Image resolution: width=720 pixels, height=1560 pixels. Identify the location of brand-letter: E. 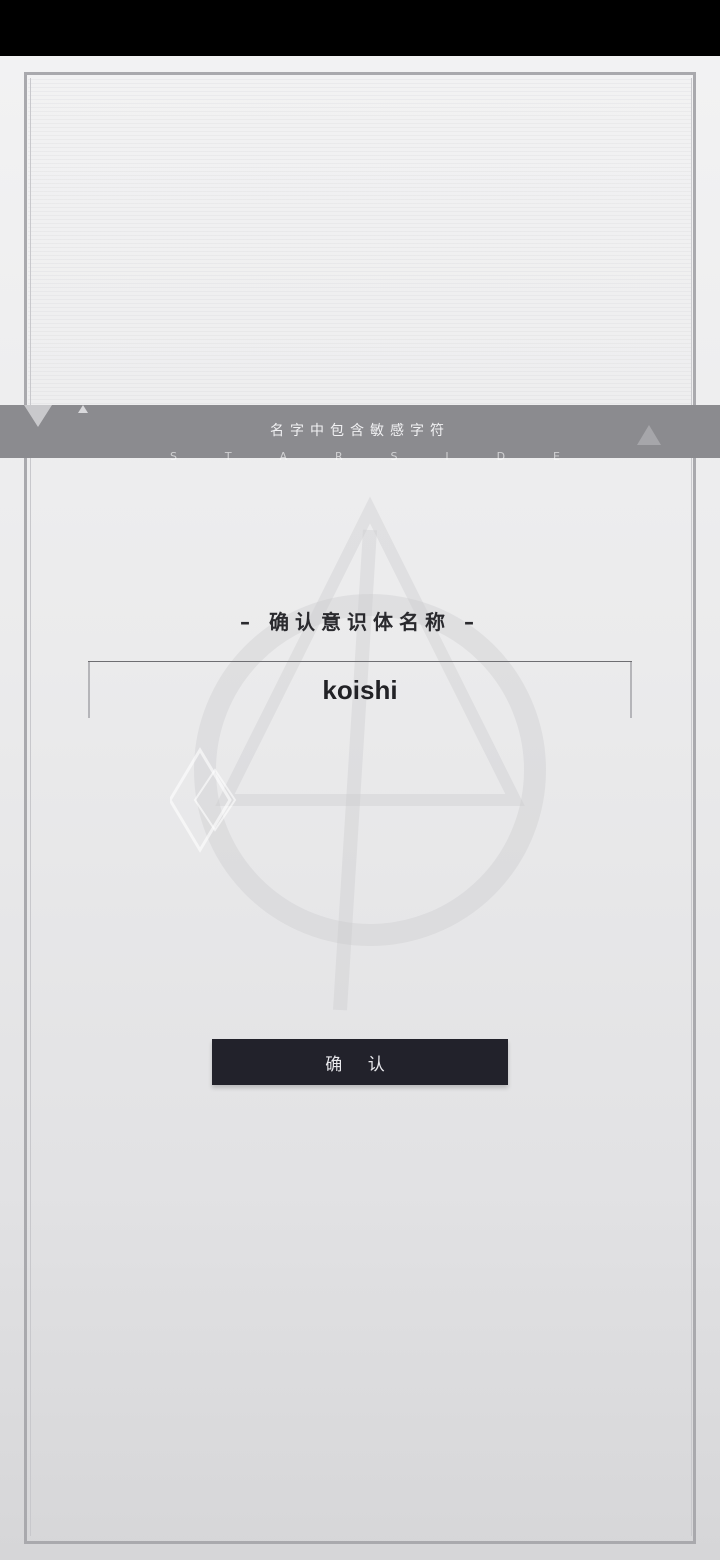
(556, 456).